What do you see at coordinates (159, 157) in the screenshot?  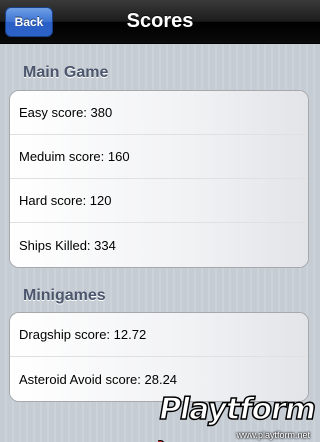 I see `list-item-medium-score: Meduim score: 160` at bounding box center [159, 157].